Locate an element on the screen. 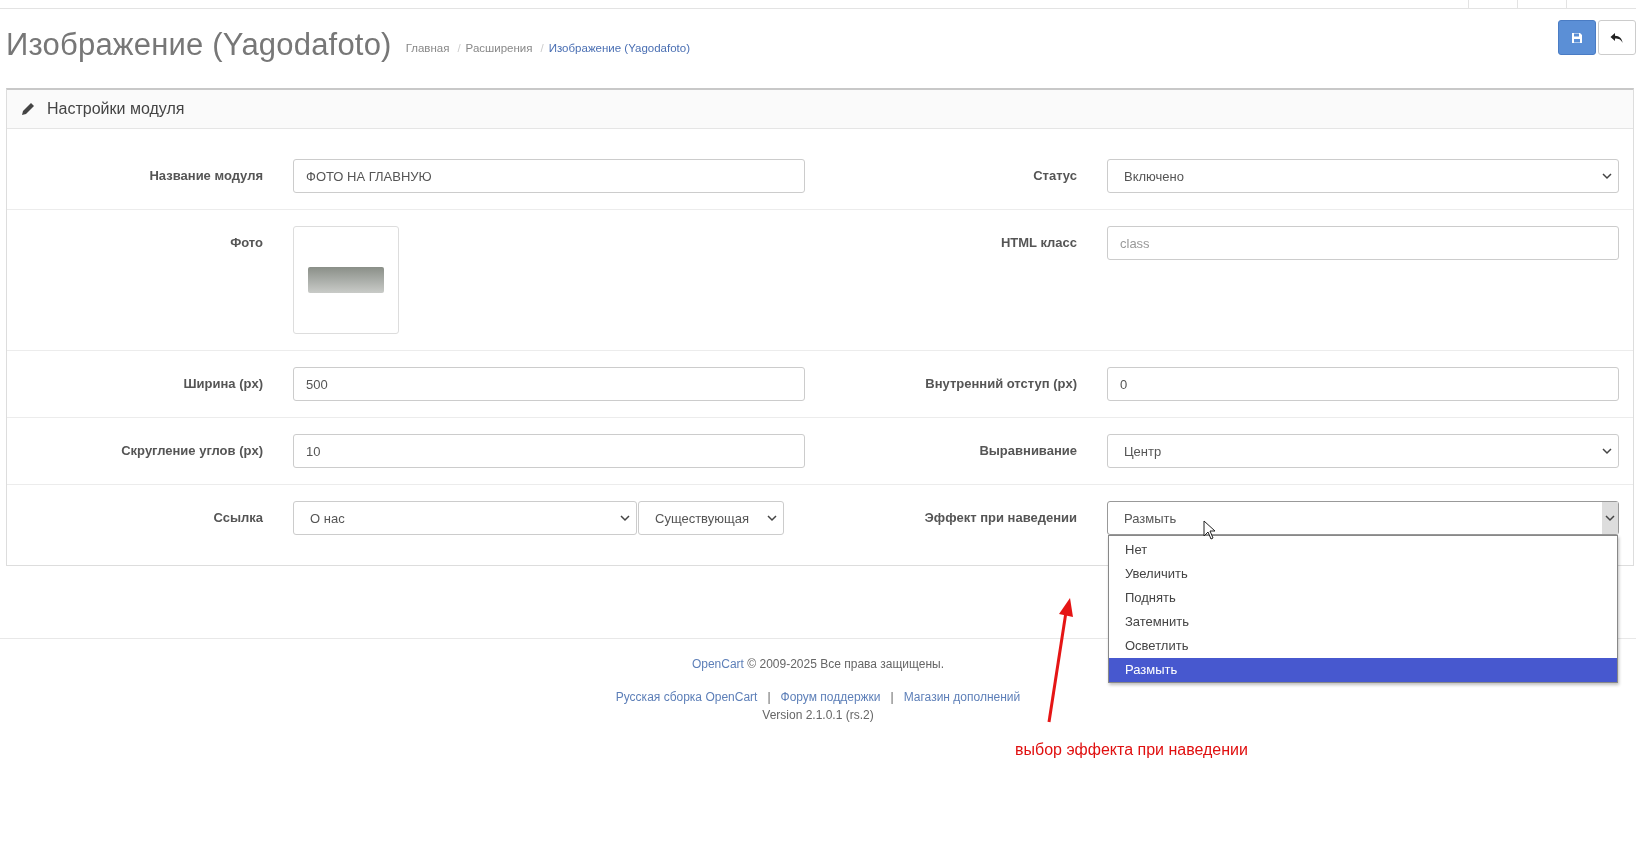 The height and width of the screenshot is (859, 1636). breadcrumb-link: Расширения is located at coordinates (499, 47).